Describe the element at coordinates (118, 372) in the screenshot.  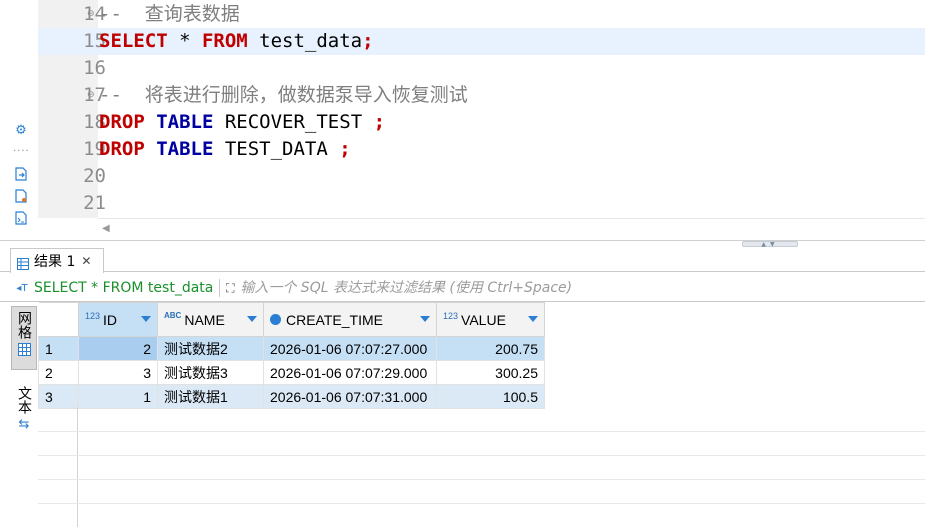
I see `cell-id: 3` at that location.